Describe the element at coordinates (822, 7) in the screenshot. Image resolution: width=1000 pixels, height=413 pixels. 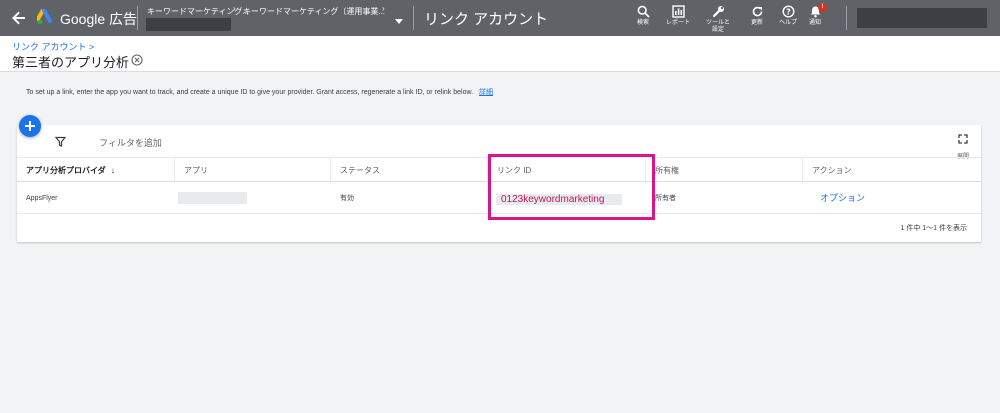
I see `notification-badge: !` at that location.